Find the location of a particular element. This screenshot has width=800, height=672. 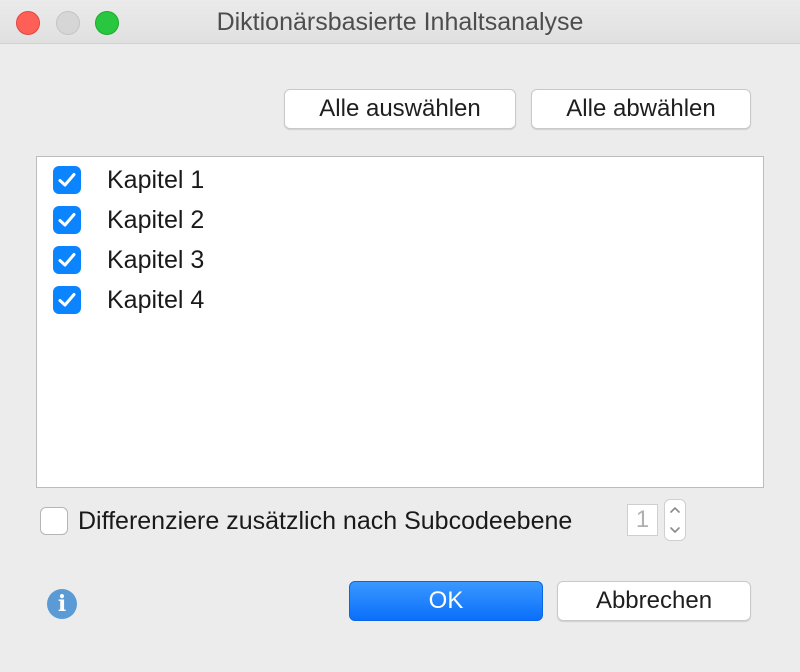

list-item: Kapitel 3 is located at coordinates (391, 259).